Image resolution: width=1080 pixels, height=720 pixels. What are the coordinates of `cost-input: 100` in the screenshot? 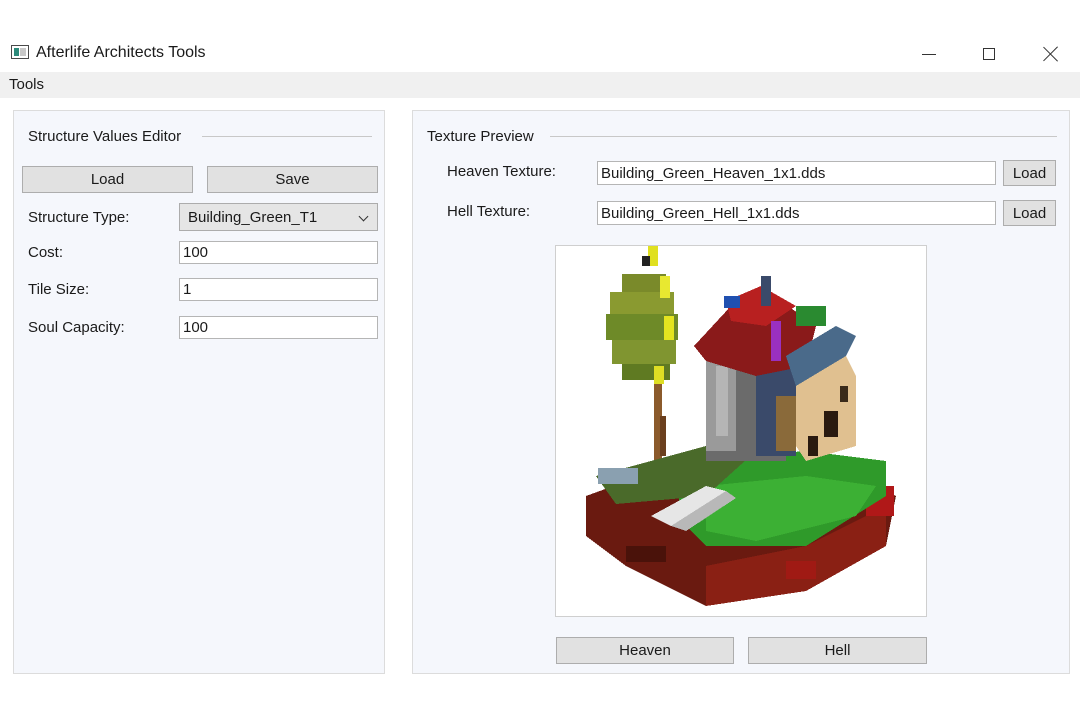 It's located at (278, 252).